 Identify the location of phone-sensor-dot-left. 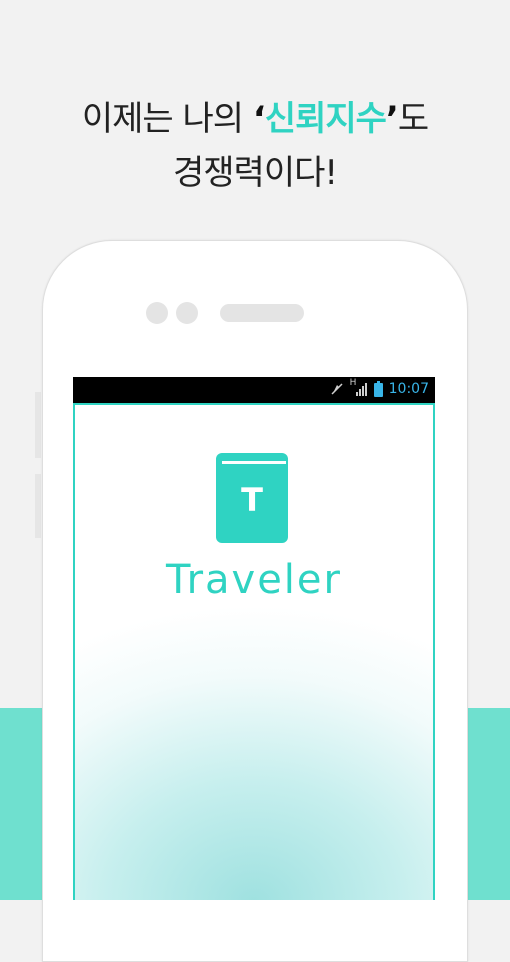
(157, 313).